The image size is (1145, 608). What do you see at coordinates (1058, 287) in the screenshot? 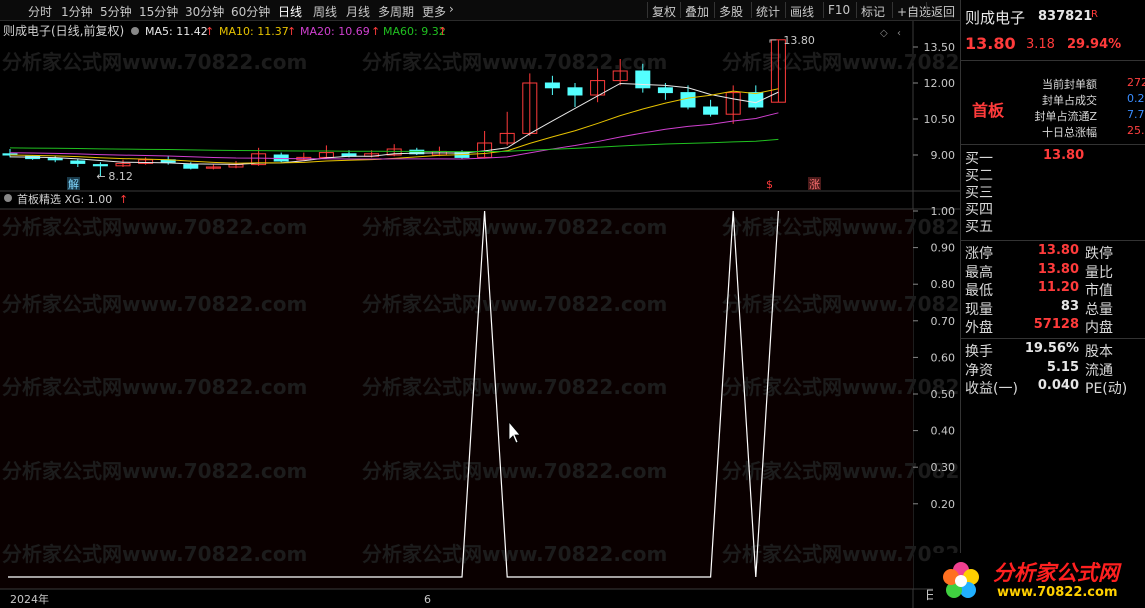
I see `detail-value: 11.20` at bounding box center [1058, 287].